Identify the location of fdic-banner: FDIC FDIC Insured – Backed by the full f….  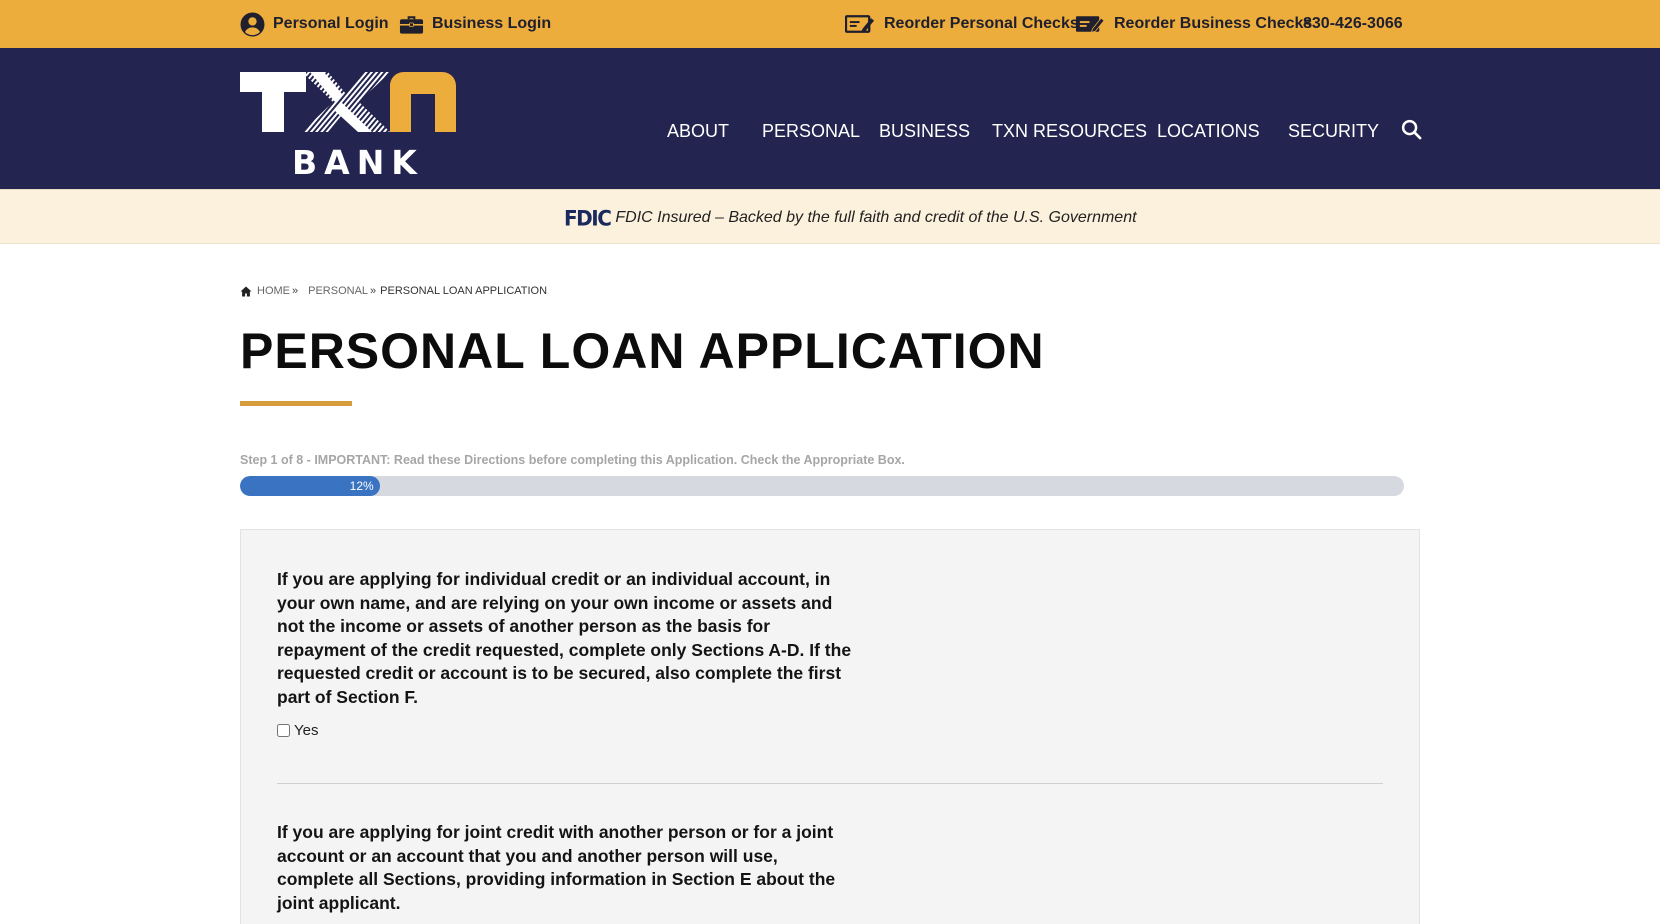
(830, 216).